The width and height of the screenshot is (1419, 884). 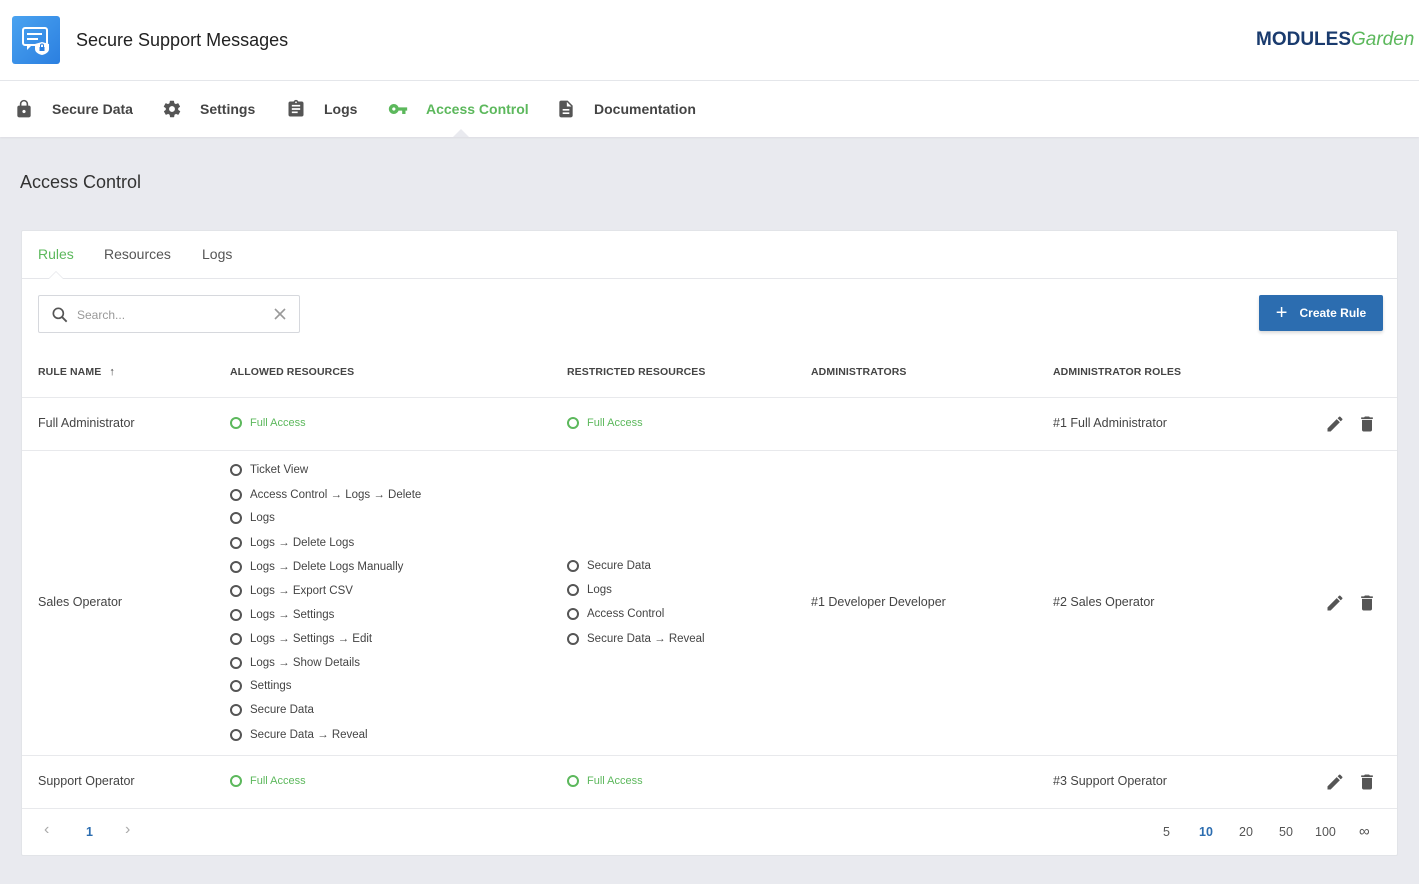 What do you see at coordinates (252, 518) in the screenshot?
I see `allowed-resource: Logs` at bounding box center [252, 518].